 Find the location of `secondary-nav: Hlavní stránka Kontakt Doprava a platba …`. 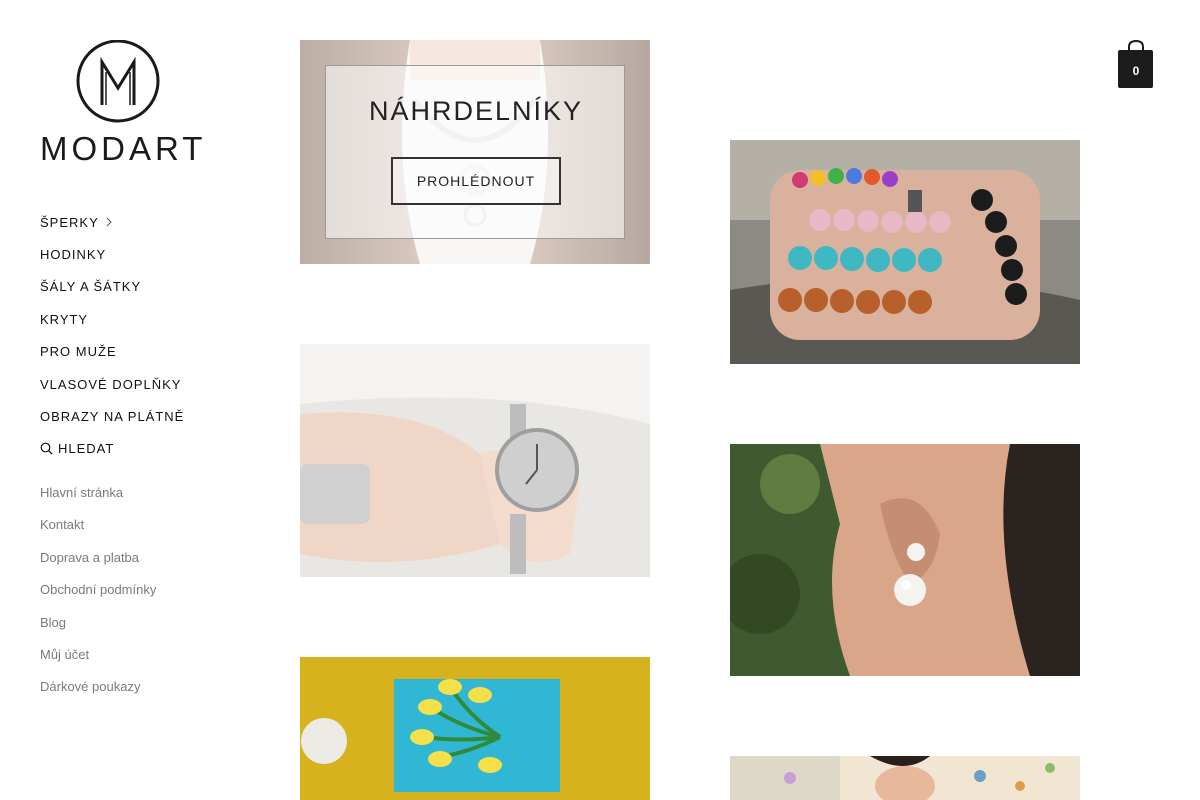

secondary-nav: Hlavní stránka Kontakt Doprava a platba … is located at coordinates (150, 597).